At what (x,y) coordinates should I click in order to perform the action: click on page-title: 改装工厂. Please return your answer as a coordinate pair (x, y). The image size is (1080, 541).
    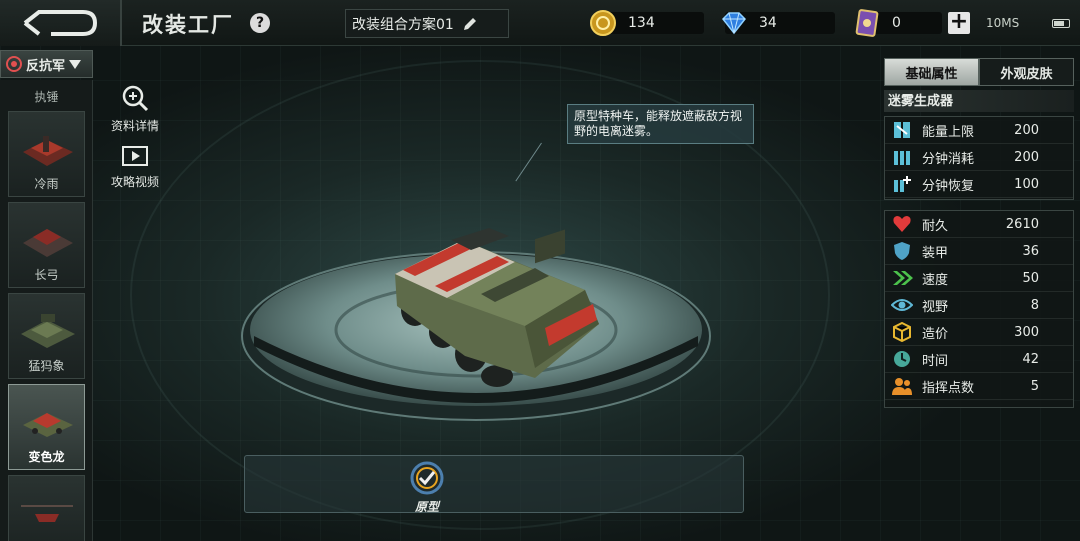
    Looking at the image, I should click on (188, 25).